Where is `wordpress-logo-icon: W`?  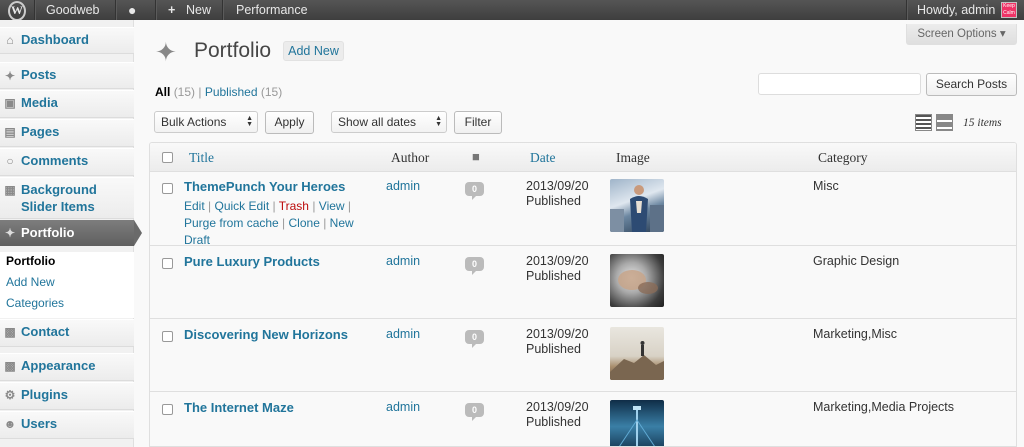
wordpress-logo-icon: W is located at coordinates (17, 11).